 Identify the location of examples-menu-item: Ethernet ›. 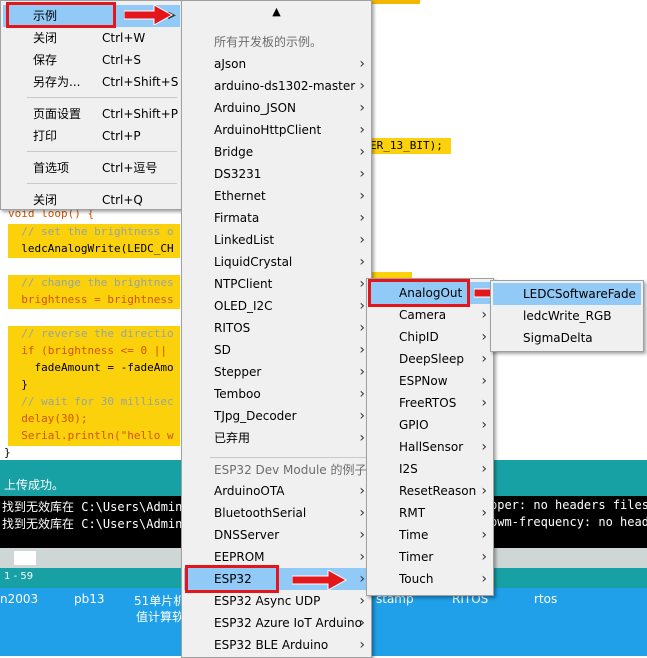
(276, 196).